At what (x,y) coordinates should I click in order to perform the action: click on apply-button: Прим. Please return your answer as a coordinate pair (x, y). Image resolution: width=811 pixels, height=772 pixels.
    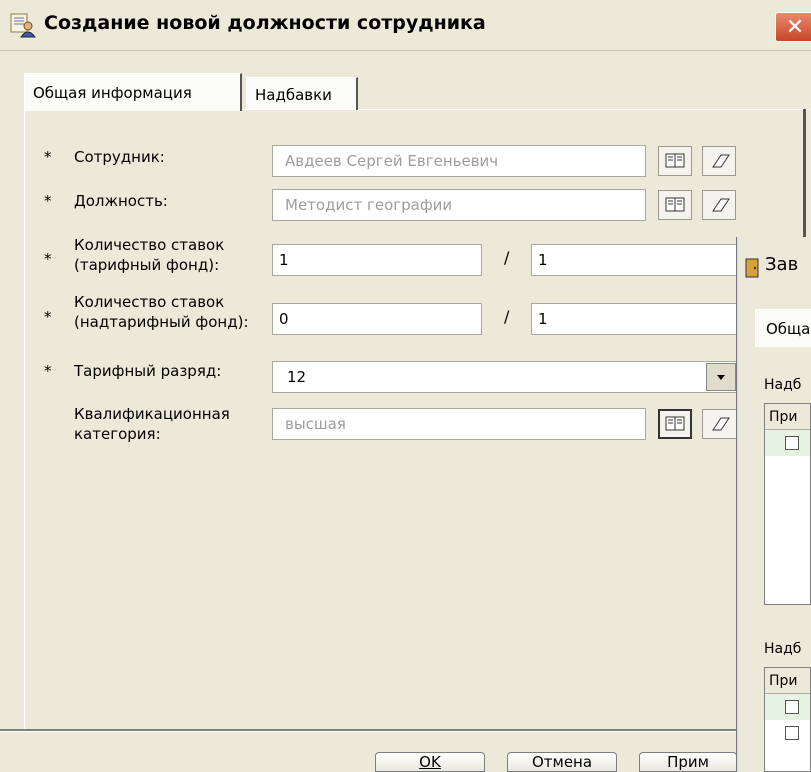
    Looking at the image, I should click on (688, 762).